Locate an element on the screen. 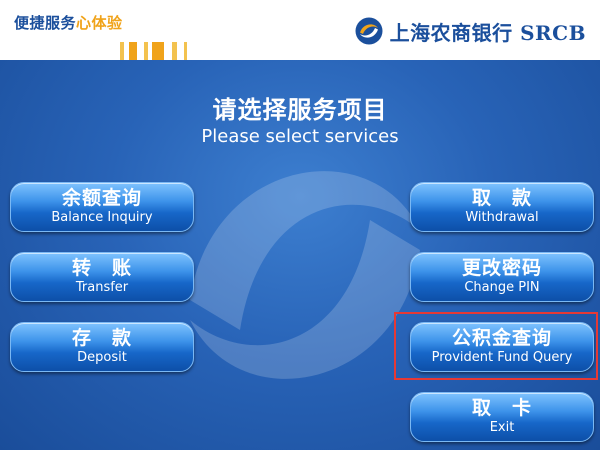 Image resolution: width=600 pixels, height=450 pixels. withdrawal-button: 取 款 Withdrawal is located at coordinates (502, 207).